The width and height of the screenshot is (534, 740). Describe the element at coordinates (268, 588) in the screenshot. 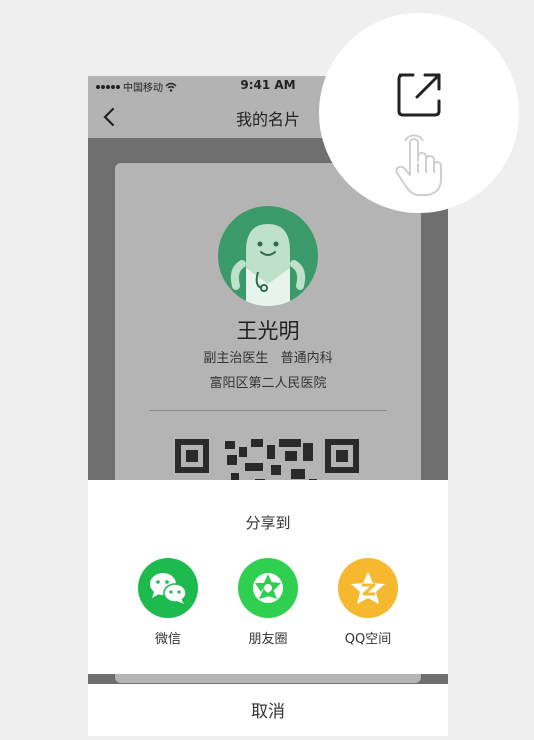

I see `moments-icon` at that location.